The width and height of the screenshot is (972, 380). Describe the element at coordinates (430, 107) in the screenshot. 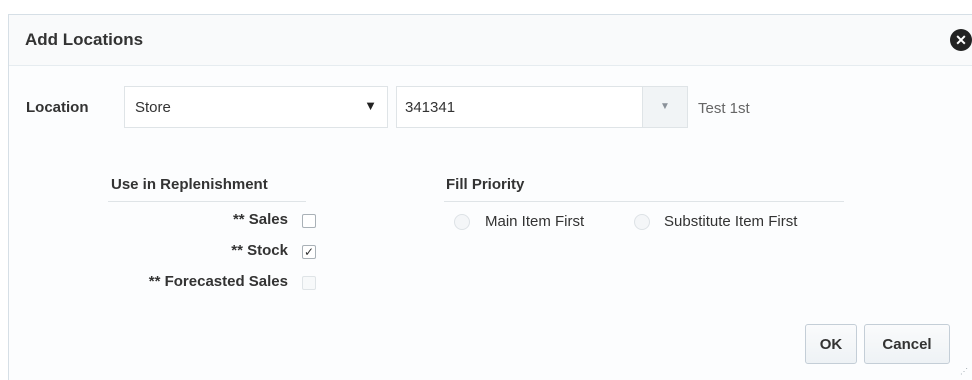

I see `location-id-value: 341341` at that location.